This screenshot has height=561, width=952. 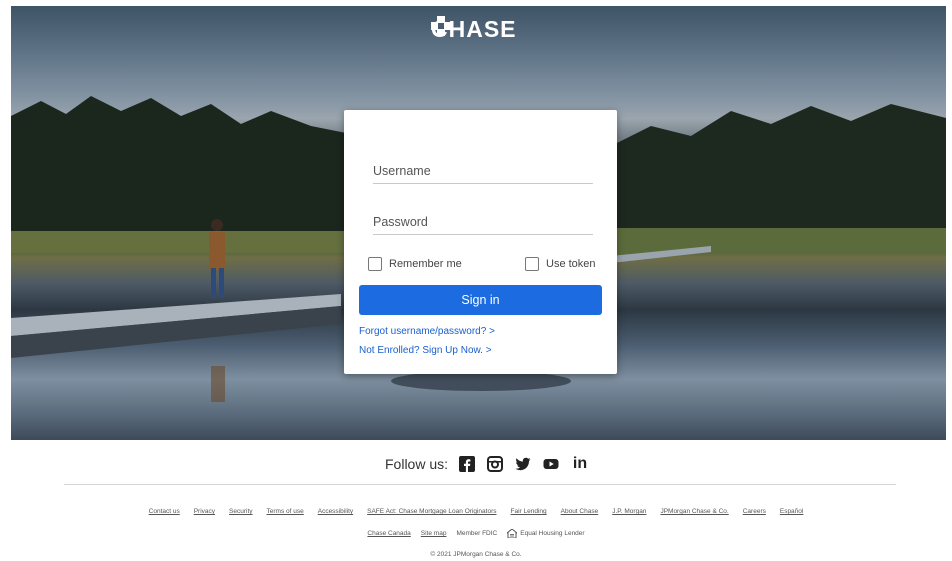 I want to click on footer-divider, so click(x=480, y=484).